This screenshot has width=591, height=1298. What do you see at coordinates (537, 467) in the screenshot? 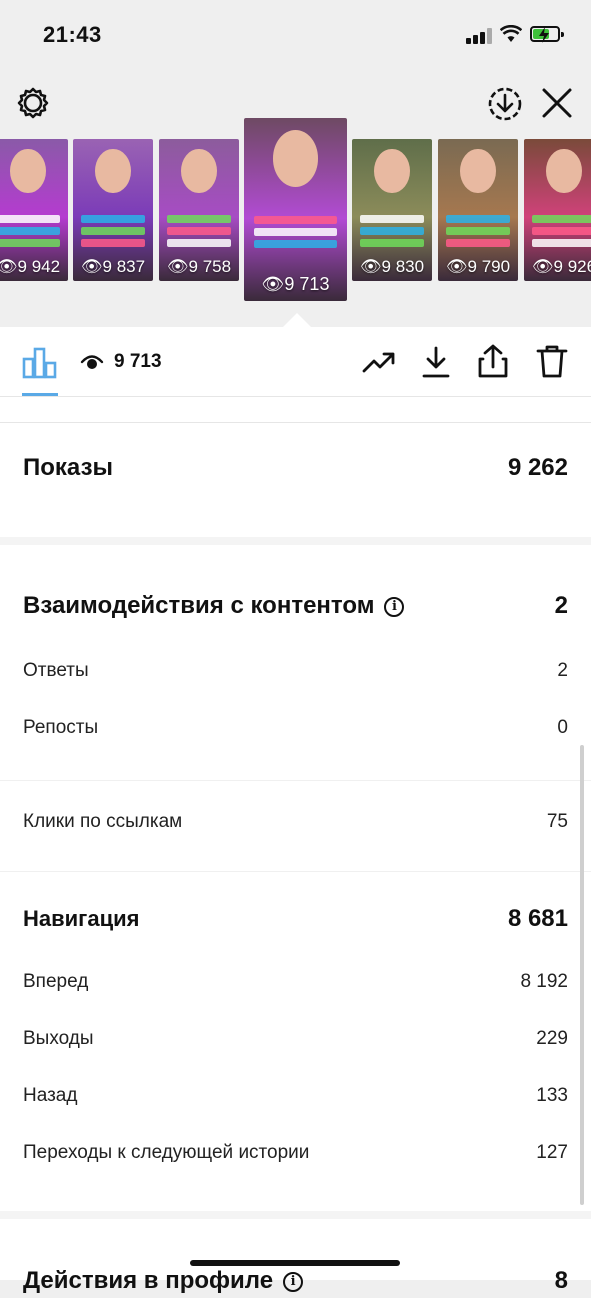
I see `impressions-value: 9 262` at bounding box center [537, 467].